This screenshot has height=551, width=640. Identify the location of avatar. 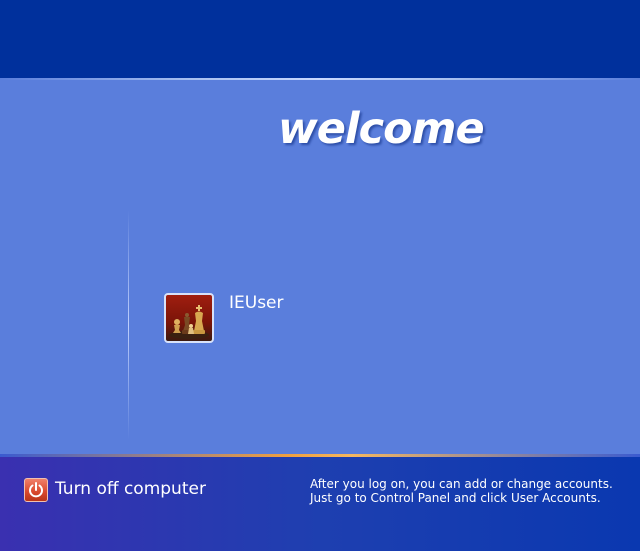
(189, 318).